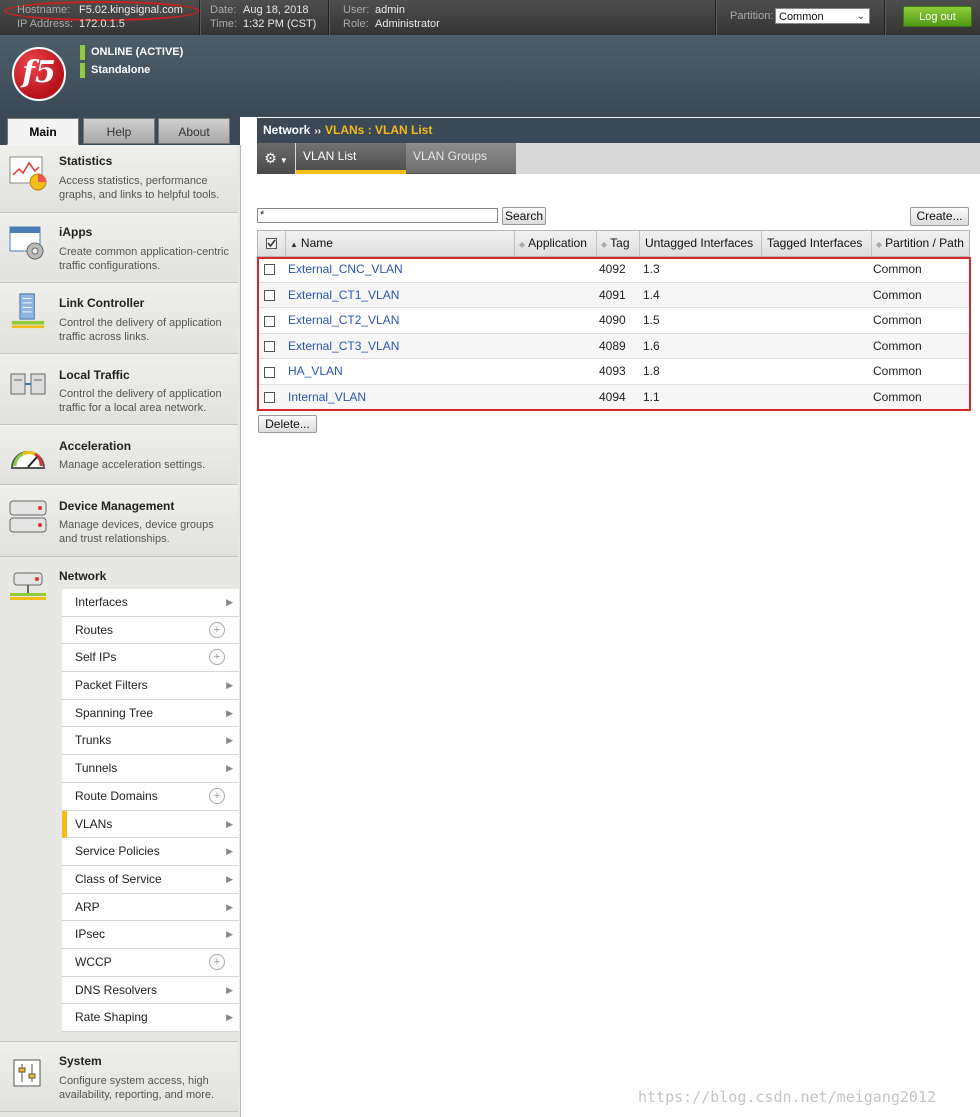 The image size is (980, 1117). I want to click on sidebar-item-service-policies: Service Policies ▶, so click(150, 852).